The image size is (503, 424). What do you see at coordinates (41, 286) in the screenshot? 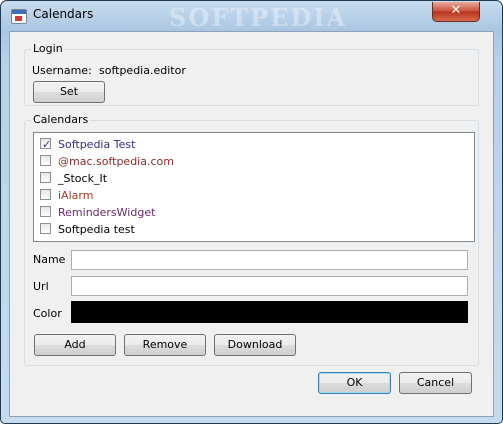
I see `url-label: Url` at bounding box center [41, 286].